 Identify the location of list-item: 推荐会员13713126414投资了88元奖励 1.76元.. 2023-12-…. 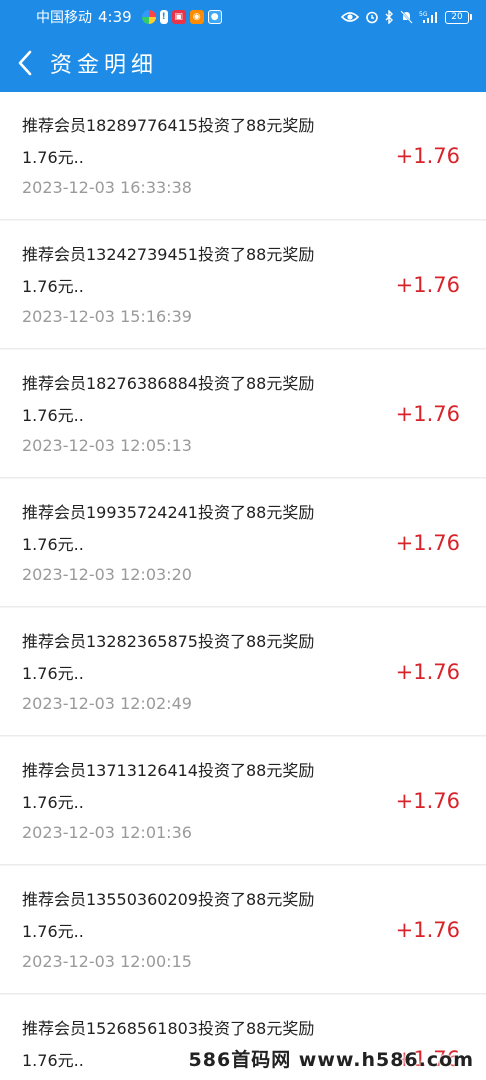
(243, 801).